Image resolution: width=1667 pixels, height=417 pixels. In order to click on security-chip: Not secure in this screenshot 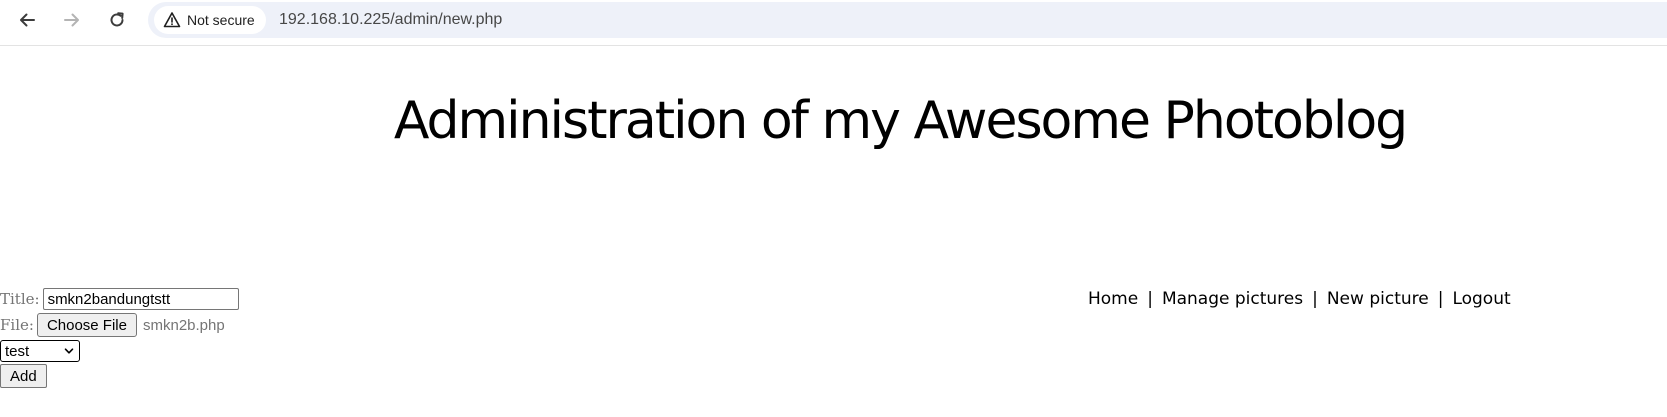, I will do `click(210, 20)`.